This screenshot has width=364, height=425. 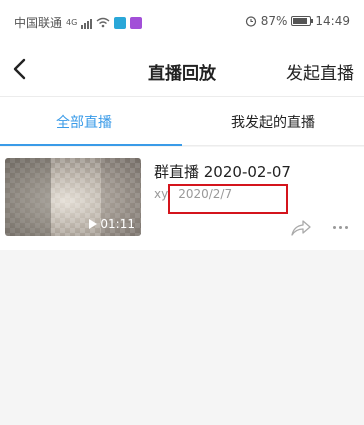 I want to click on clock: 14:49, so click(x=332, y=21).